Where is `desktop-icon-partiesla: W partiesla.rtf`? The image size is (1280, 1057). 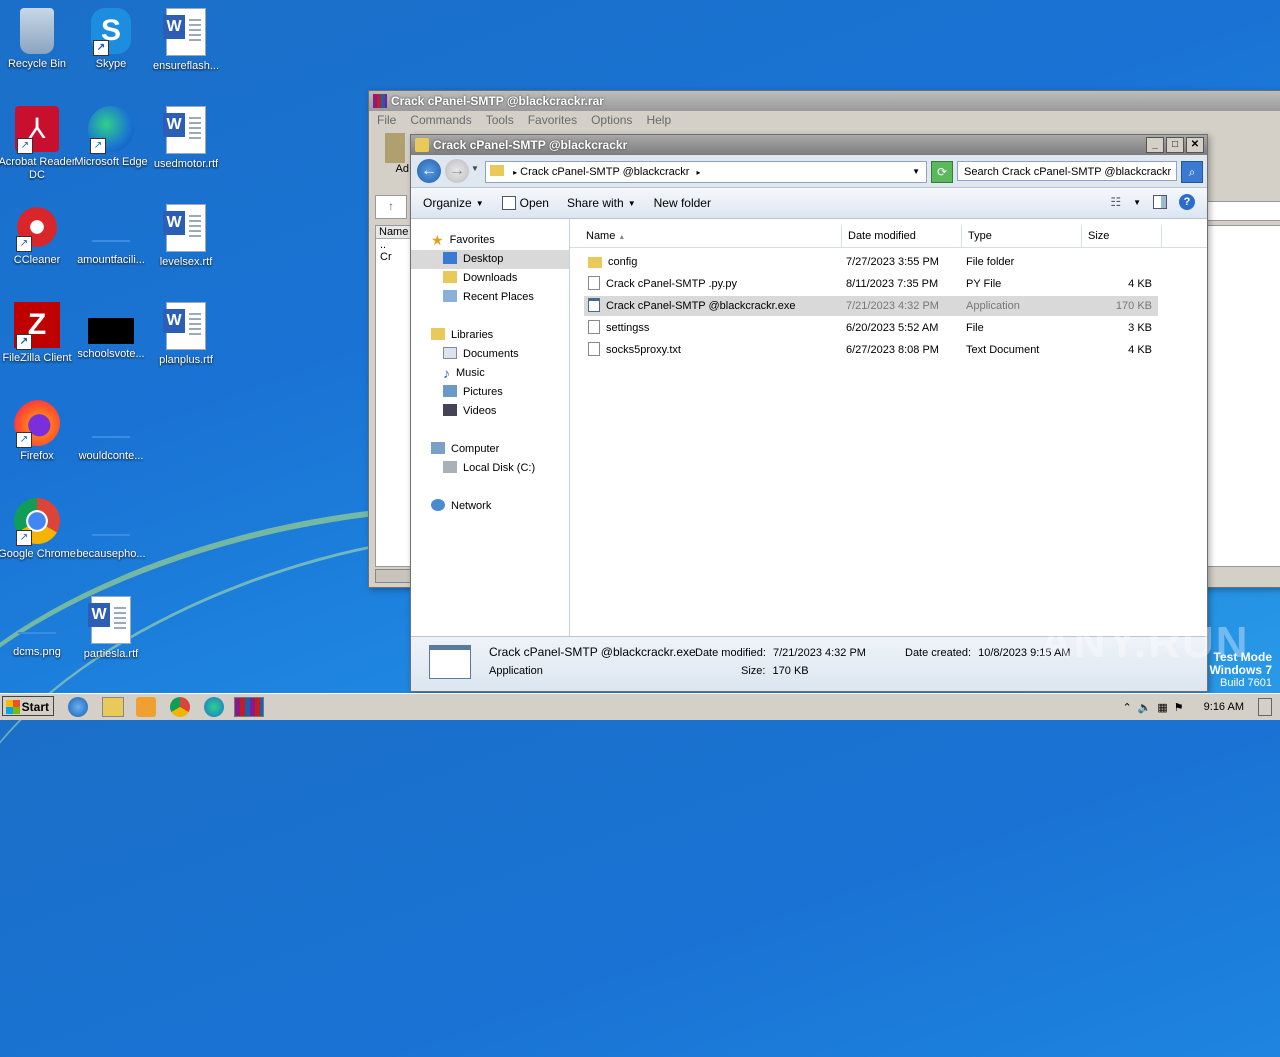
desktop-icon-partiesla: W partiesla.rtf is located at coordinates (111, 628).